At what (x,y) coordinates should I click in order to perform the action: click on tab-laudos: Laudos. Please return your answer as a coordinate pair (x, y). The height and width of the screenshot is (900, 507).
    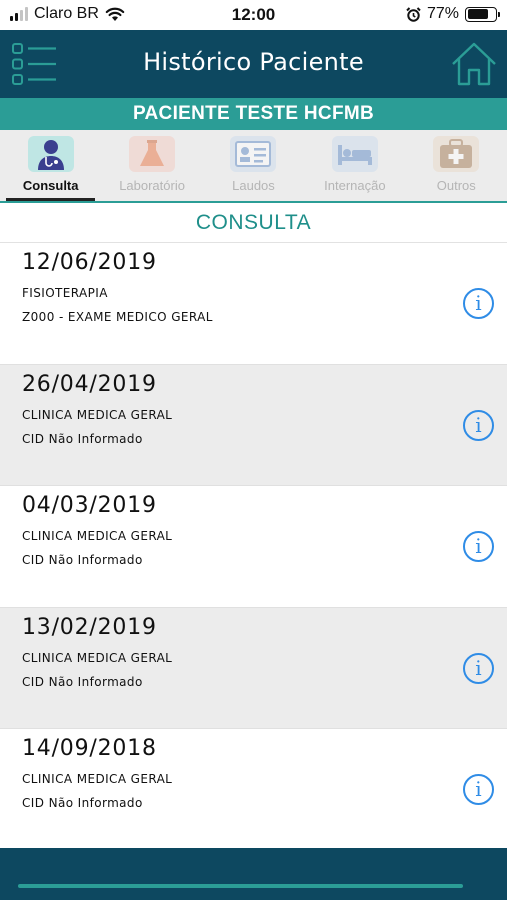
    Looking at the image, I should click on (253, 165).